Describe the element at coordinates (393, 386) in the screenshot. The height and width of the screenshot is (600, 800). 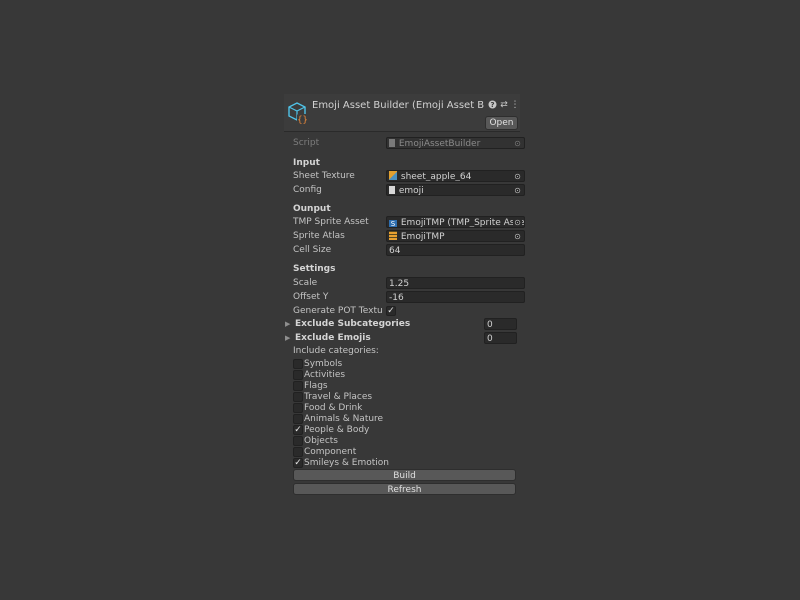
I see `category-item-flags: Flags` at that location.